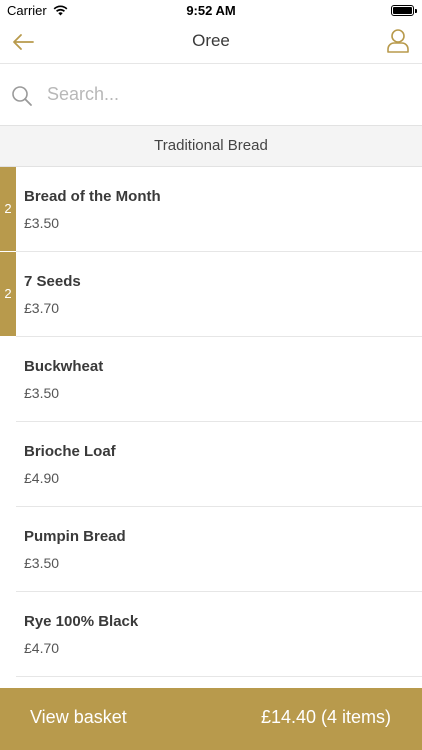 The height and width of the screenshot is (750, 422). What do you see at coordinates (211, 549) in the screenshot?
I see `list-item: Pumpin Bread £3.50` at bounding box center [211, 549].